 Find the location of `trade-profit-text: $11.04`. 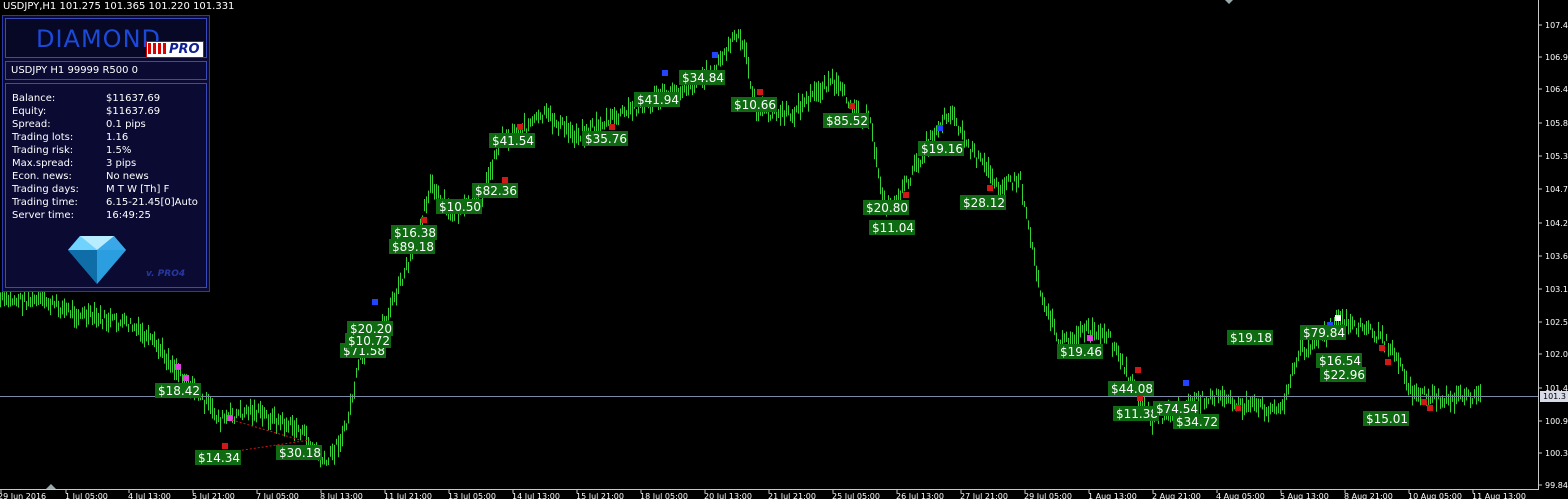

trade-profit-text: $11.04 is located at coordinates (893, 228).